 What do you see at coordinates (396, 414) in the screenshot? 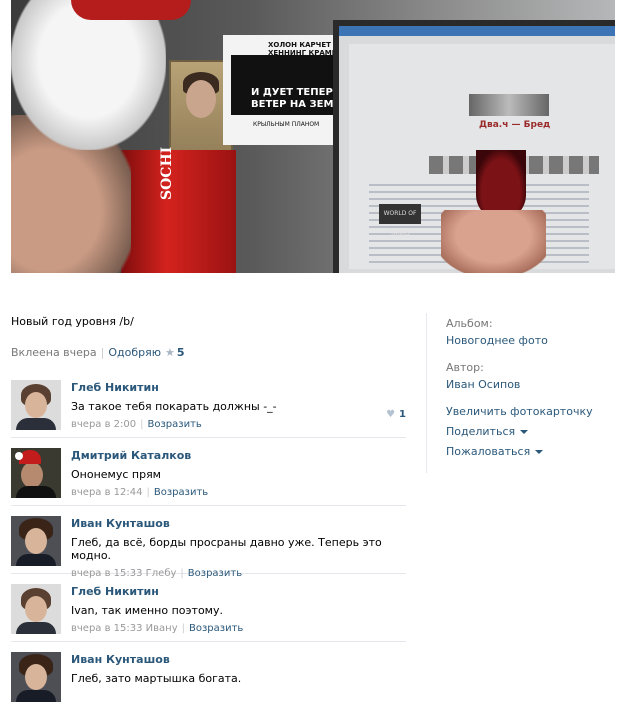
I see `comment-like: ♥ 1` at bounding box center [396, 414].